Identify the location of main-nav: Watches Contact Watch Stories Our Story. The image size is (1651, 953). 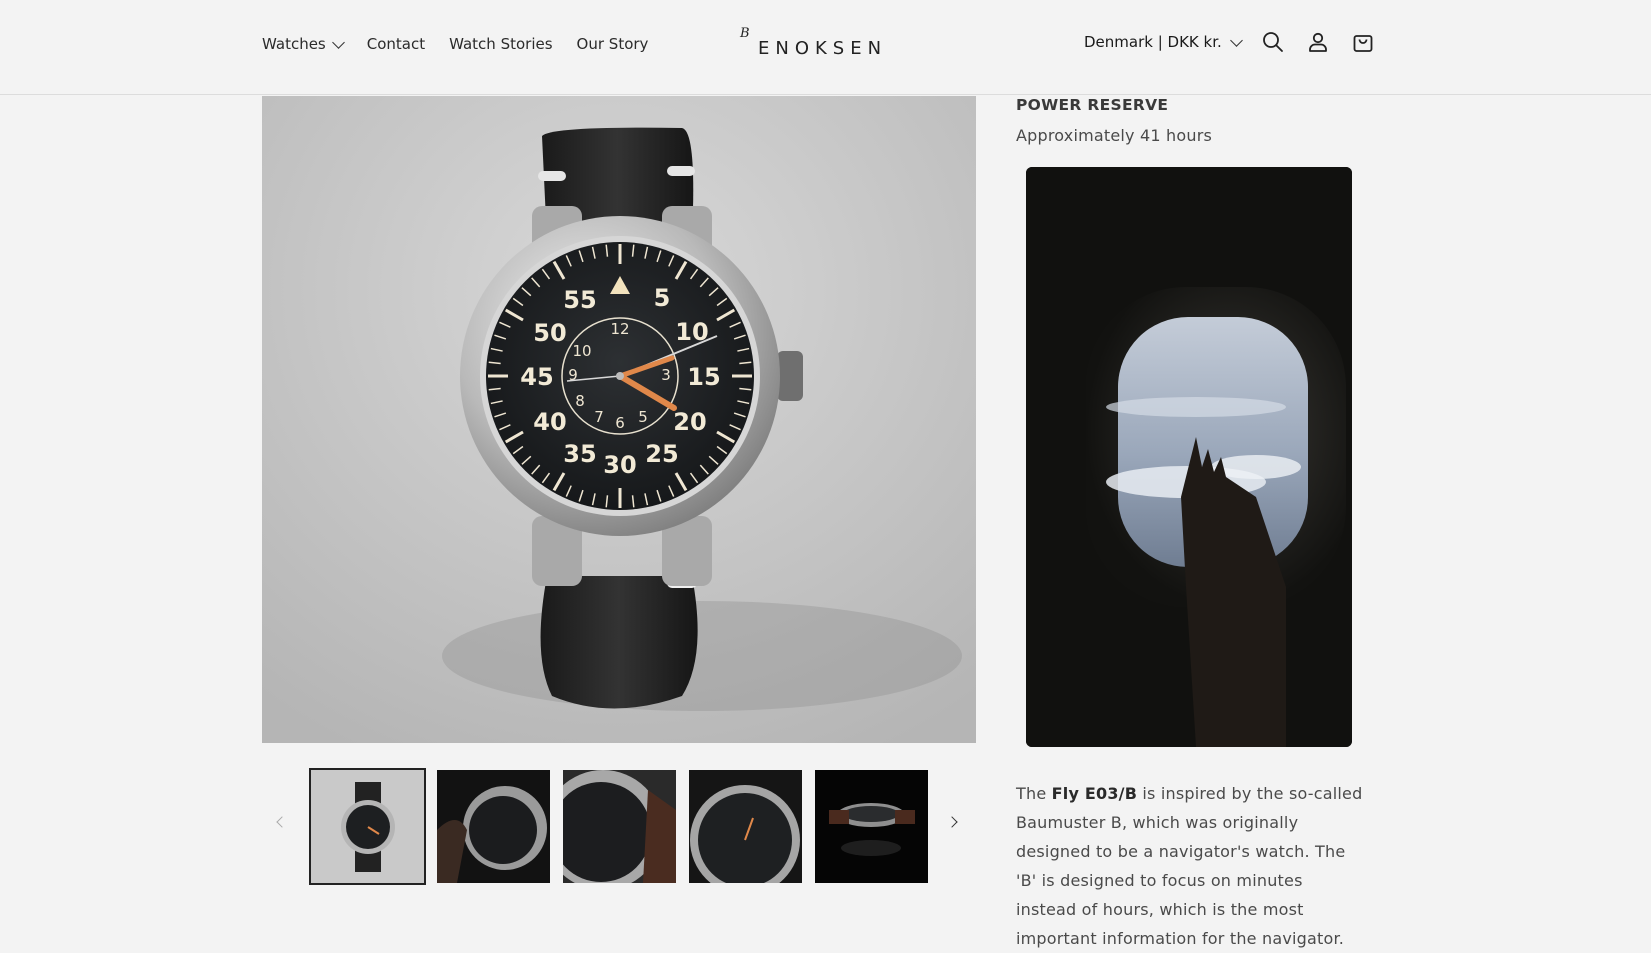
(455, 44).